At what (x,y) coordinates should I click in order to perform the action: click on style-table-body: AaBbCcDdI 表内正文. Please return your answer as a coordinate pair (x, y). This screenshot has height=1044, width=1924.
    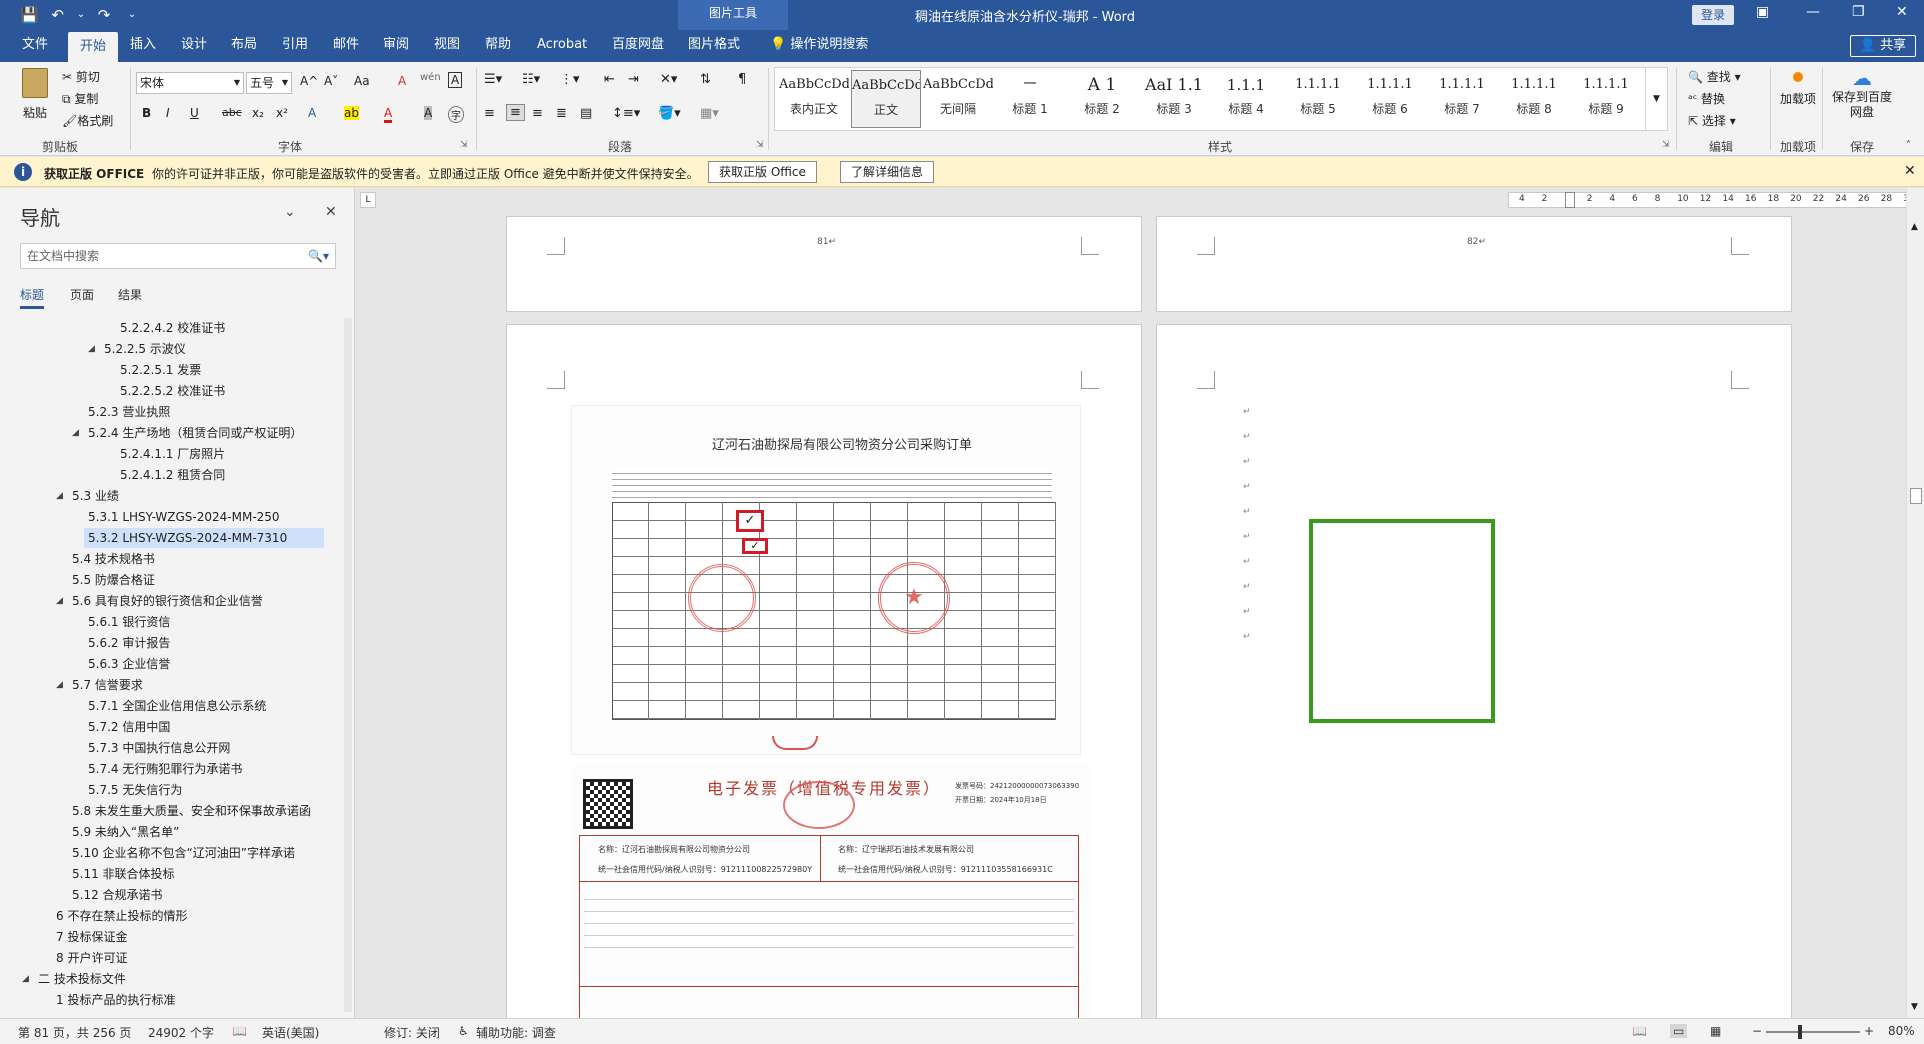
    Looking at the image, I should click on (814, 99).